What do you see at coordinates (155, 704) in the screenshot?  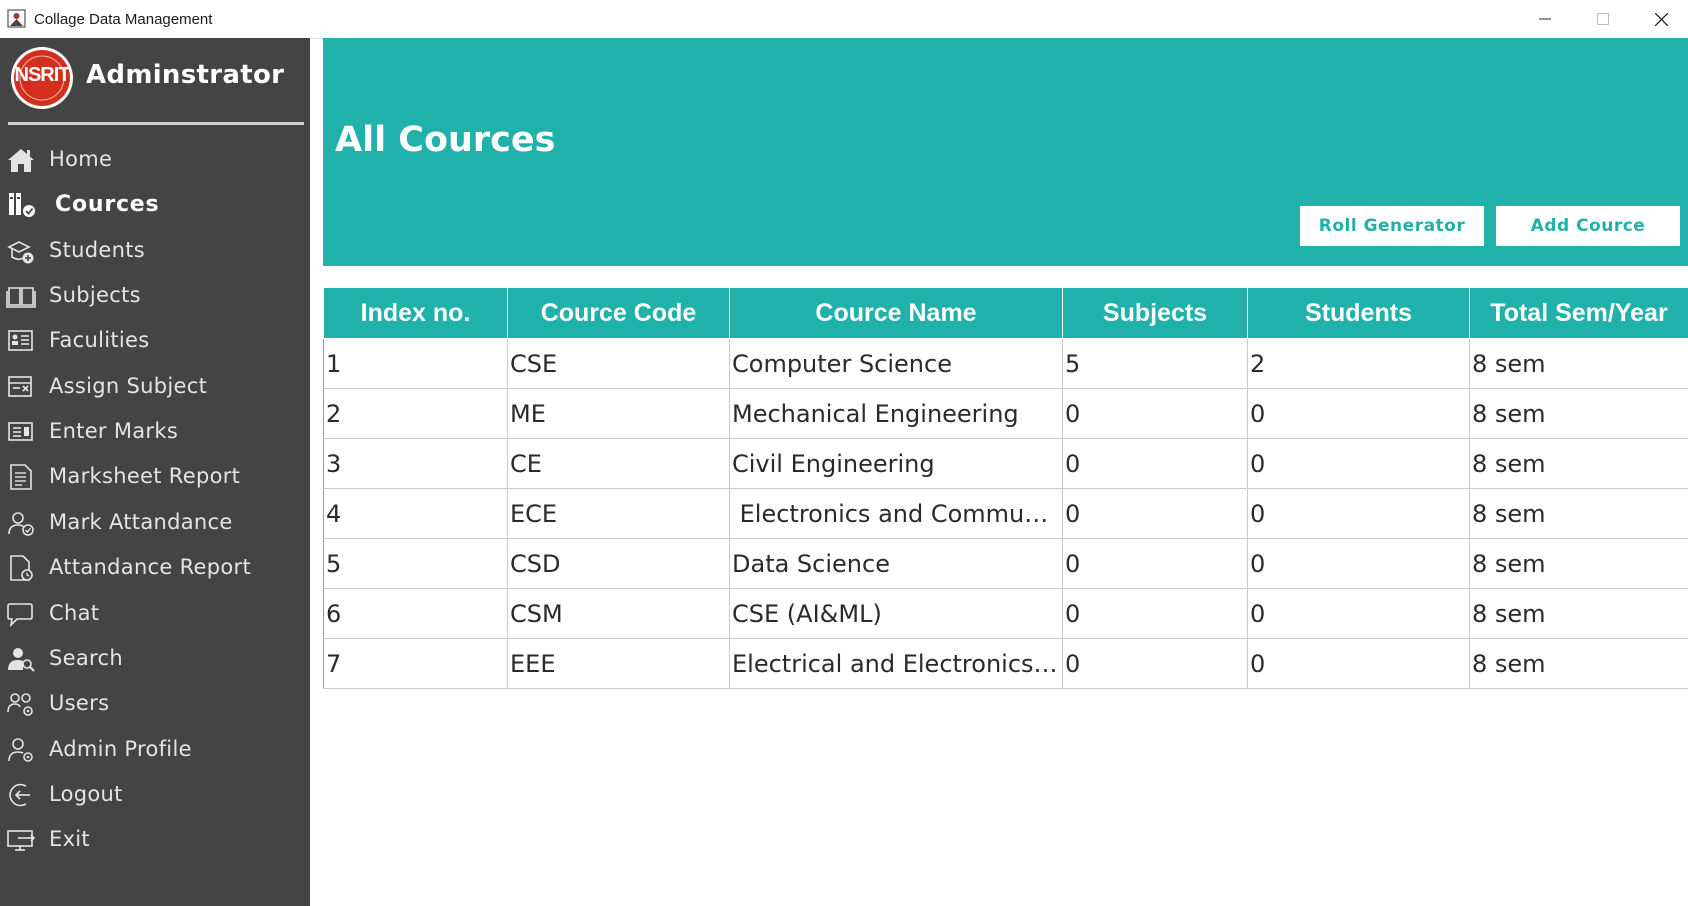 I see `sidebar-item-users: Users` at bounding box center [155, 704].